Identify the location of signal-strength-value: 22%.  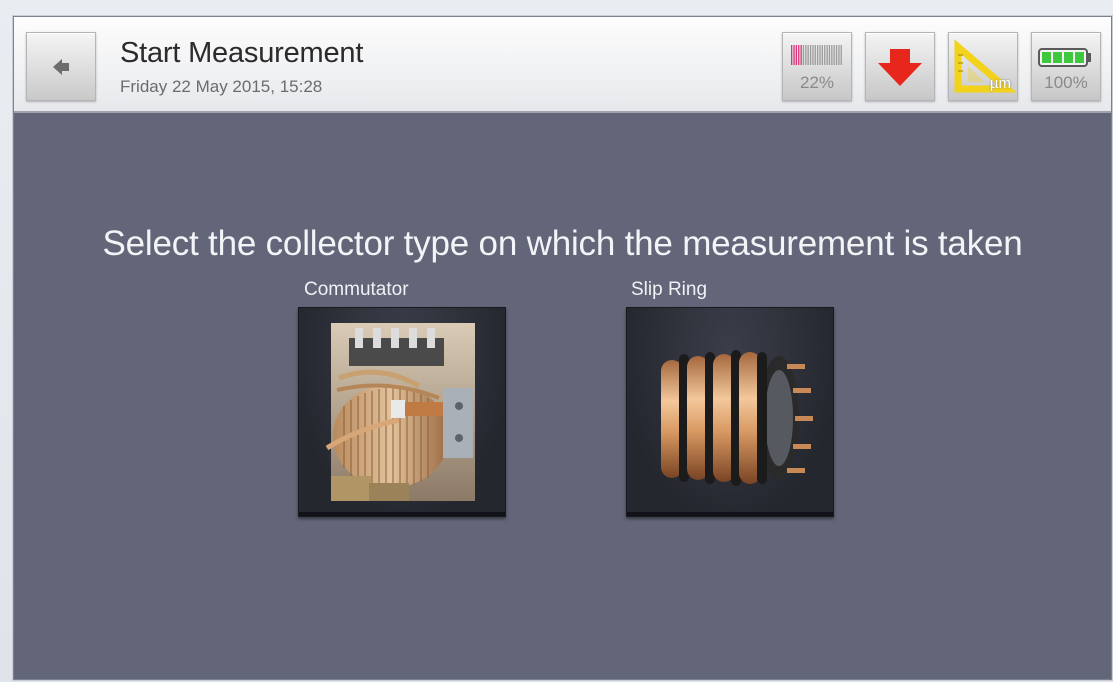
(817, 82).